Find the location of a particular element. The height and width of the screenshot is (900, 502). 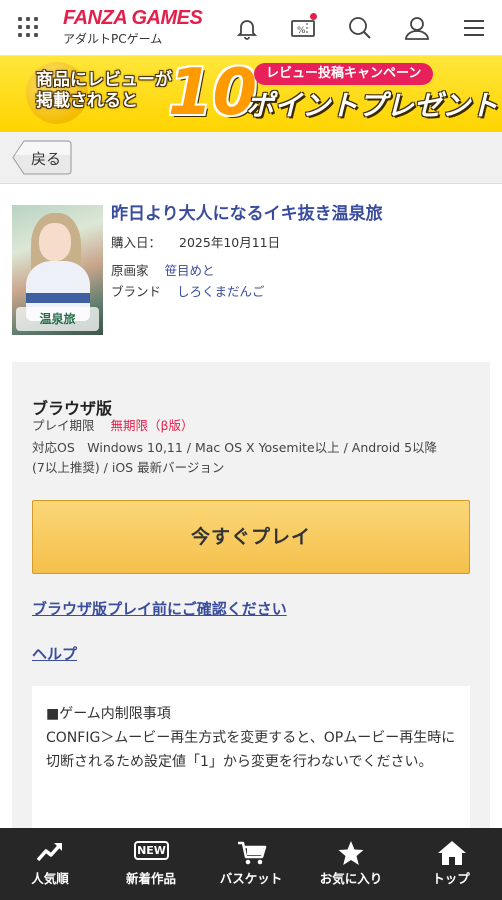

artist-row: 原画家 笹目めと is located at coordinates (163, 271).